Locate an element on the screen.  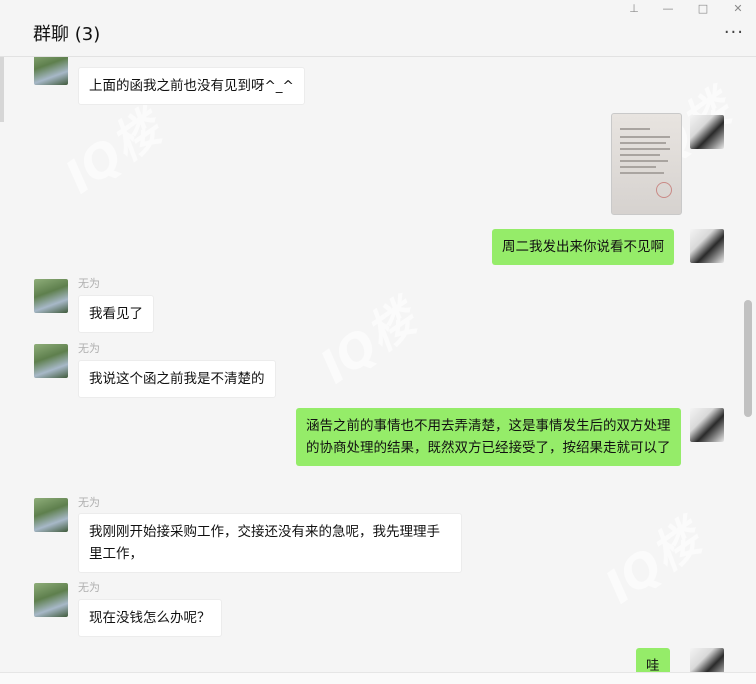
message-bubble: 我刚刚开始接采购工作，交接还没有来的急呢，我先理理手里工作， is located at coordinates (270, 543).